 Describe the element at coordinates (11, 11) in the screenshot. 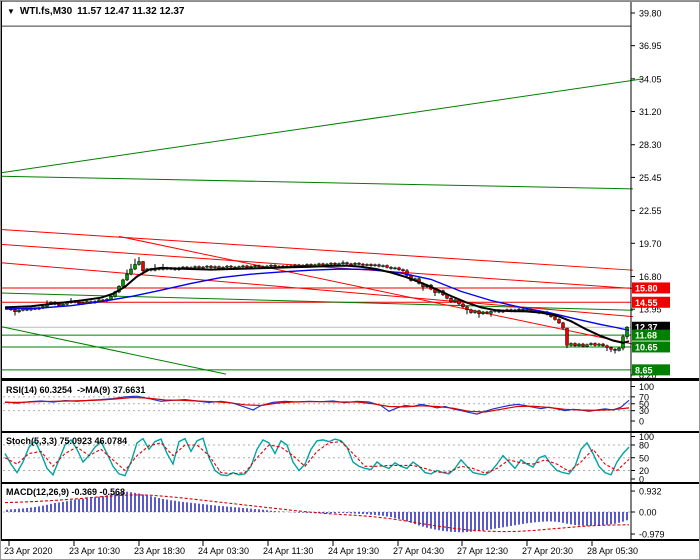

I see `chevron-down-icon: ▼` at that location.